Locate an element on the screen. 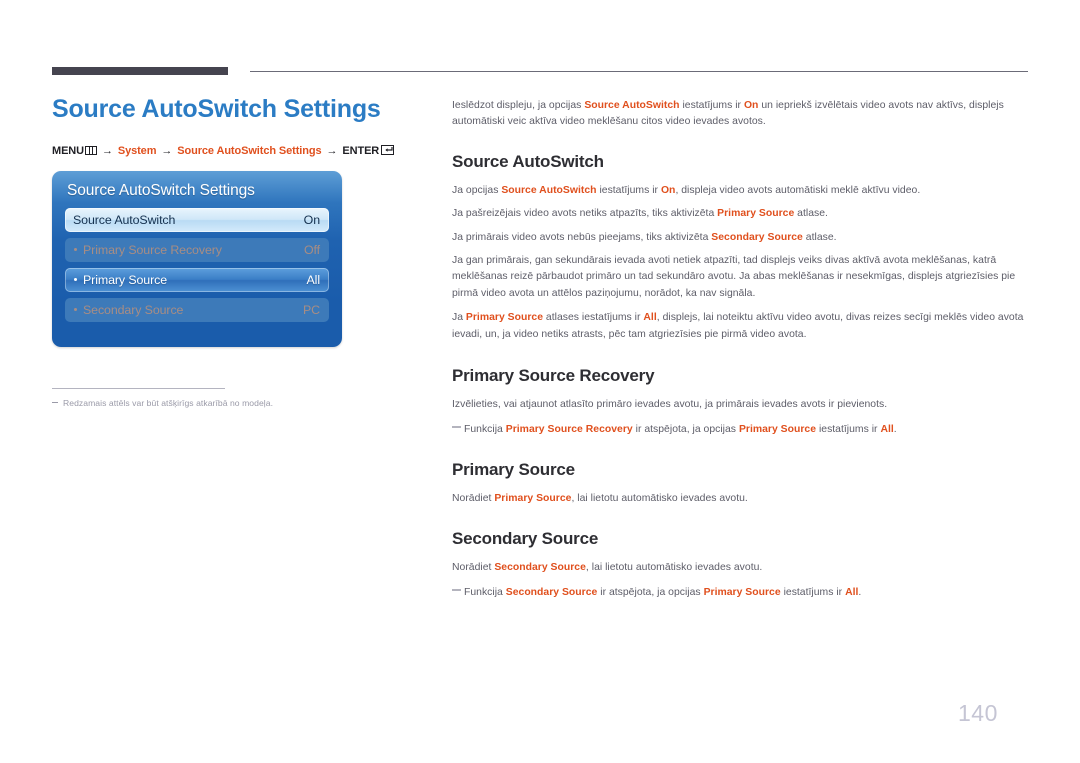  section-heading: Primary Source Recovery is located at coordinates (553, 375).